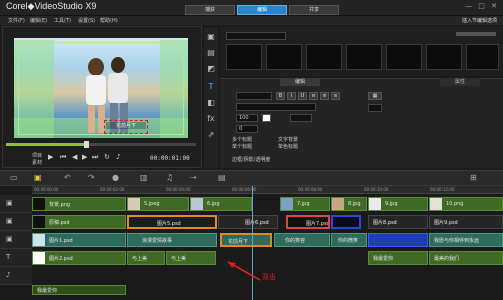 Image resolution: width=503 pixels, height=300 pixels. What do you see at coordinates (280, 96) in the screenshot?
I see `bold-button: B` at bounding box center [280, 96].